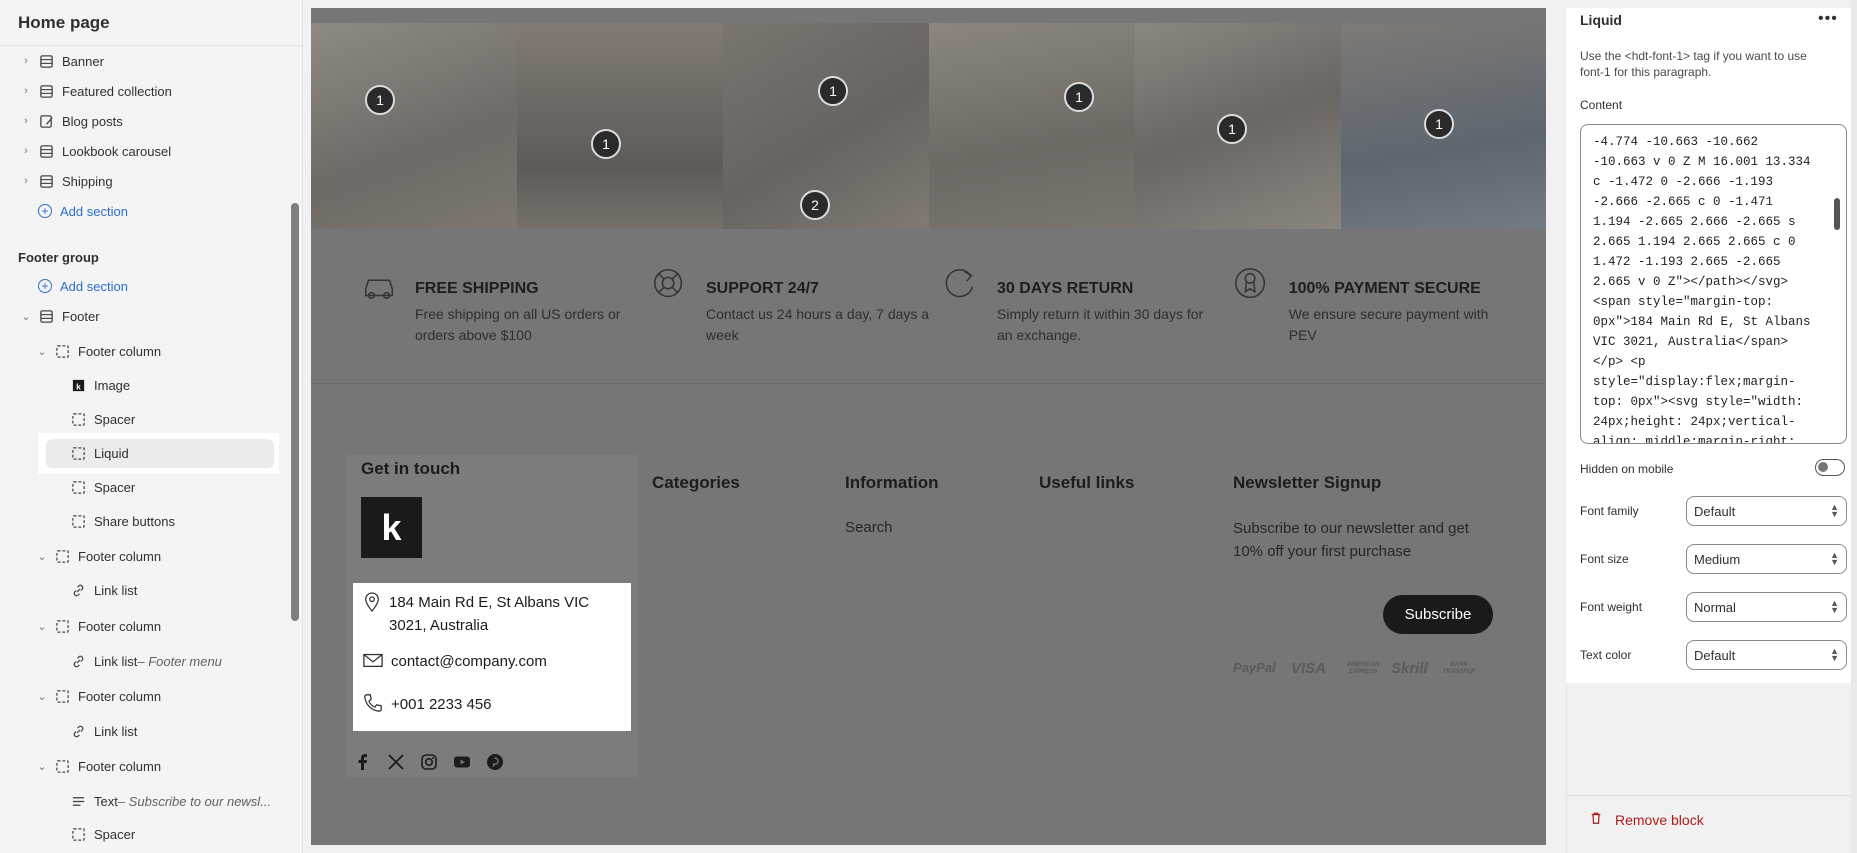 The width and height of the screenshot is (1857, 853). Describe the element at coordinates (78, 731) in the screenshot. I see `link-icon` at that location.